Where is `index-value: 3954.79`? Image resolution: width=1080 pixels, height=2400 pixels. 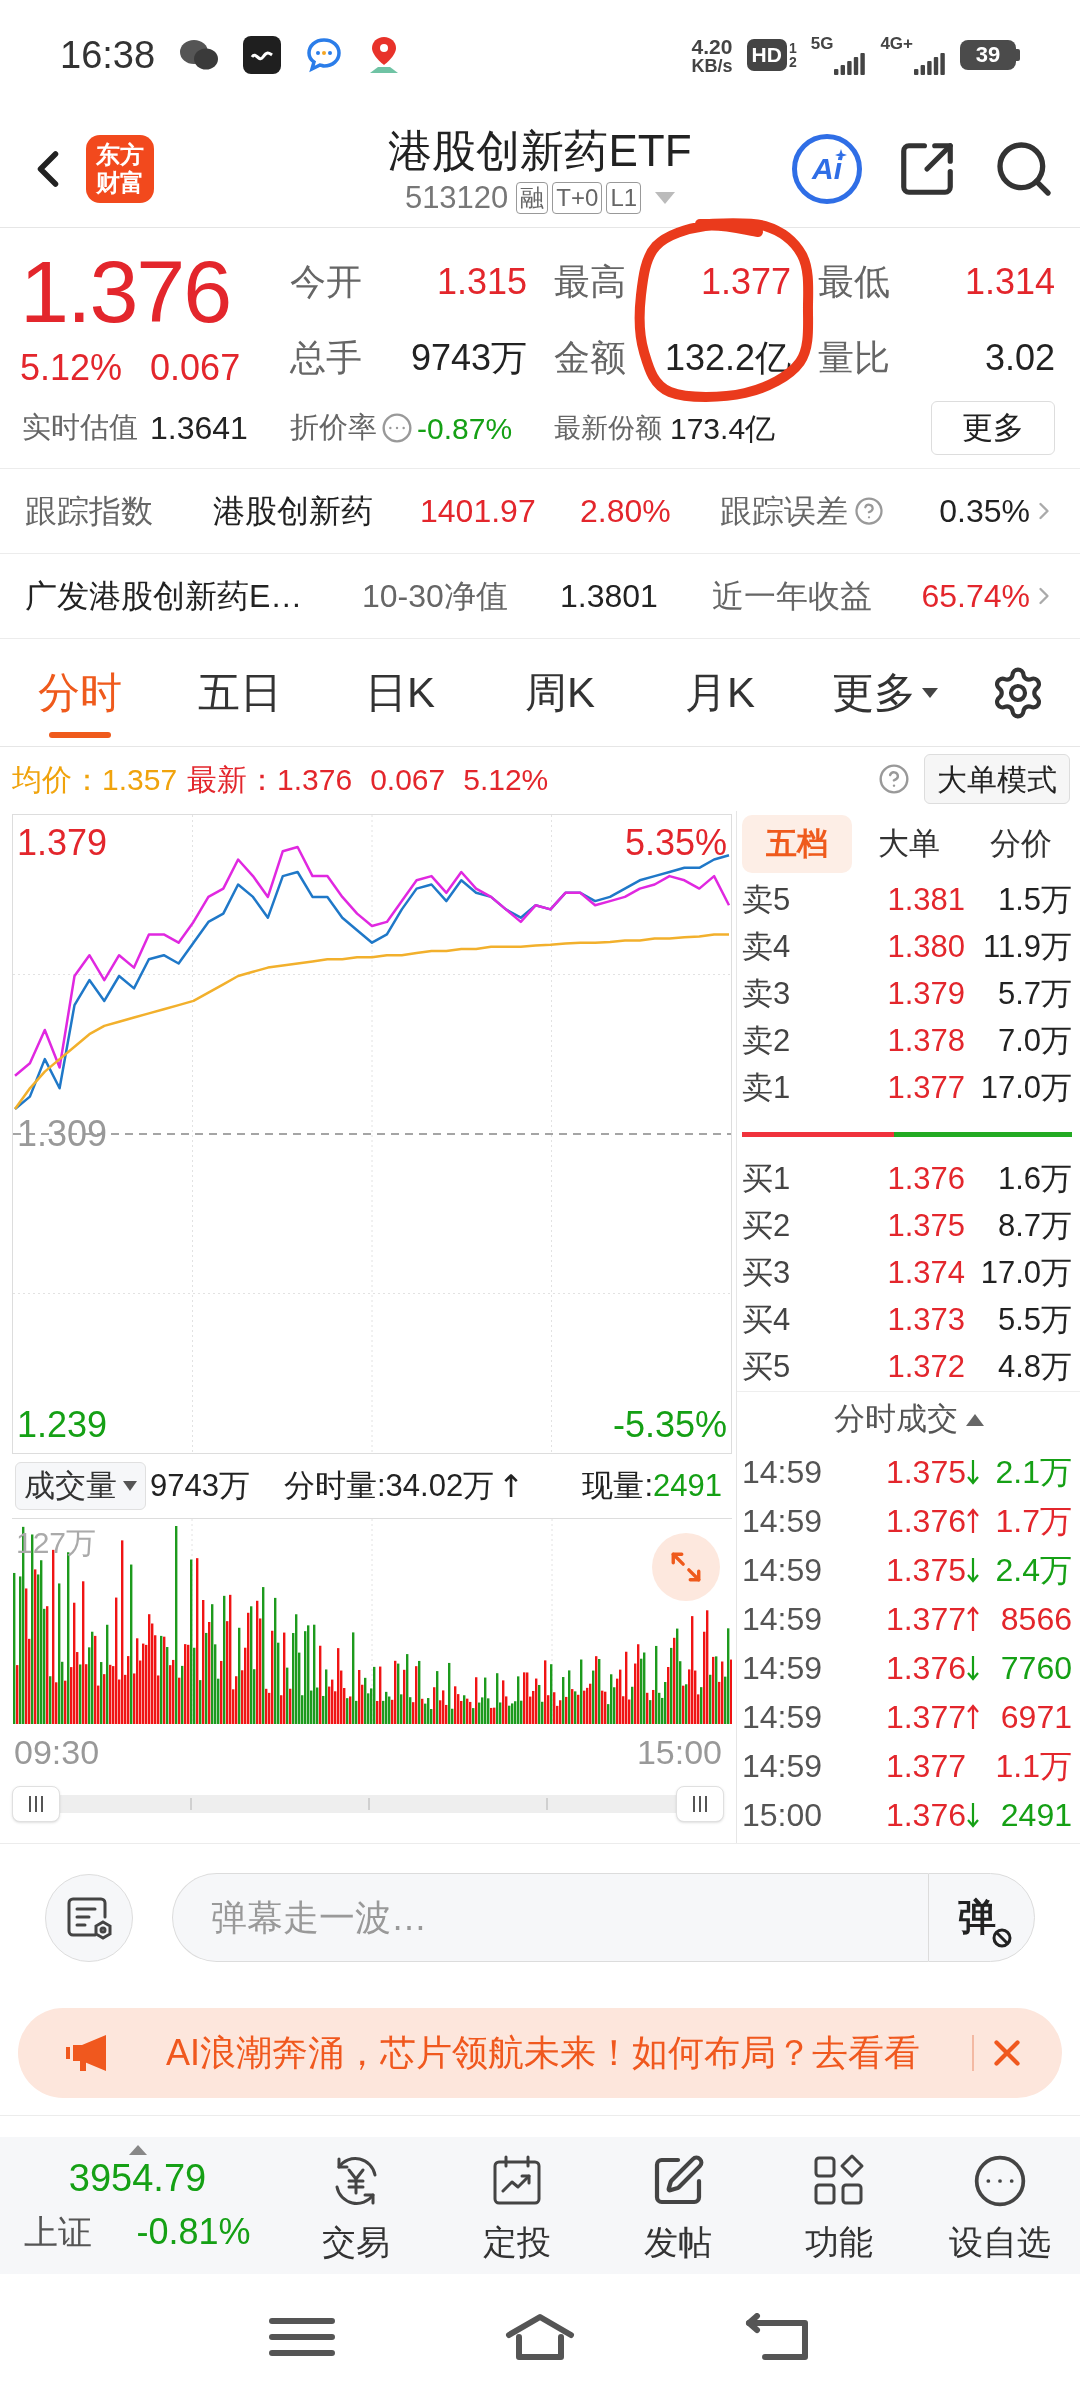
index-value: 3954.79 is located at coordinates (137, 2178).